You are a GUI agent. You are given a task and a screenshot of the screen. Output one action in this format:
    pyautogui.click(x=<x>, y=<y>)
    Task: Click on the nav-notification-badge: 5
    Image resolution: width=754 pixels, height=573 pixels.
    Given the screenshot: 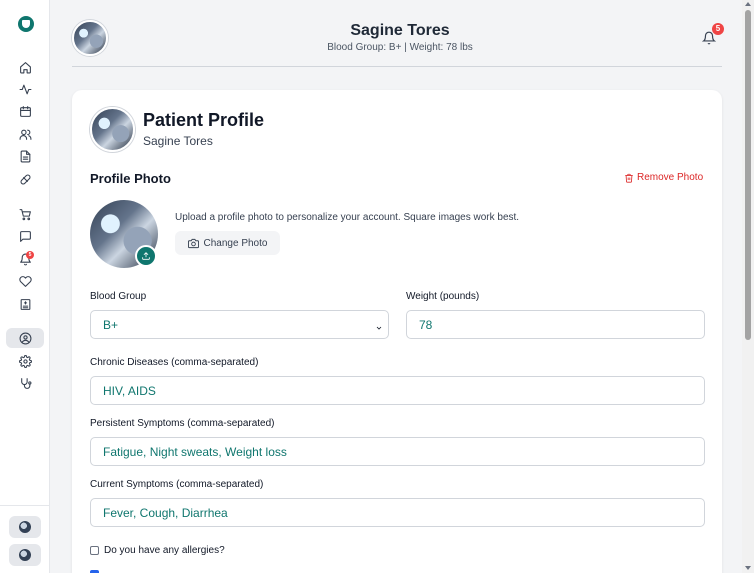 What is the action you would take?
    pyautogui.click(x=30, y=255)
    